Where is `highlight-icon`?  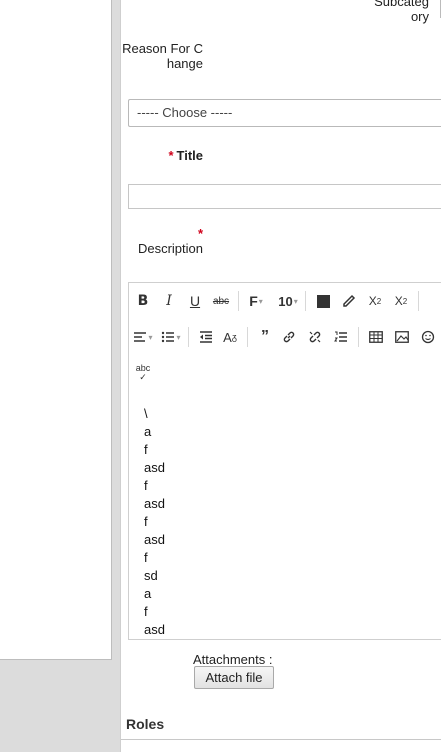 highlight-icon is located at coordinates (349, 301).